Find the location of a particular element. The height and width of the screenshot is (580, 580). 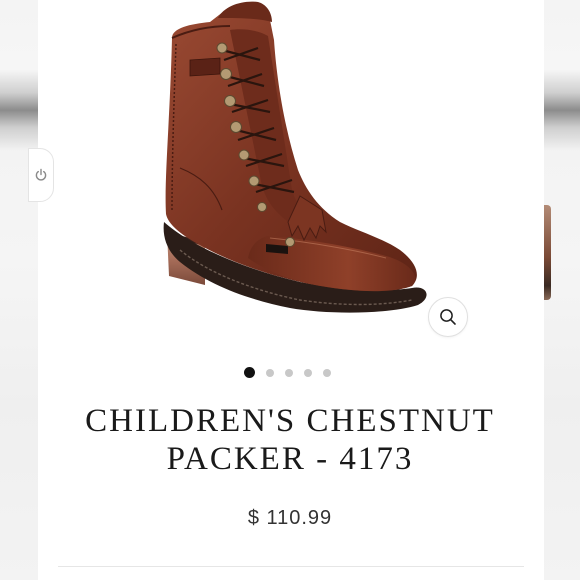

product-title: CHILDREN'S CHESTNUT PACKER - 4173 is located at coordinates (290, 440).